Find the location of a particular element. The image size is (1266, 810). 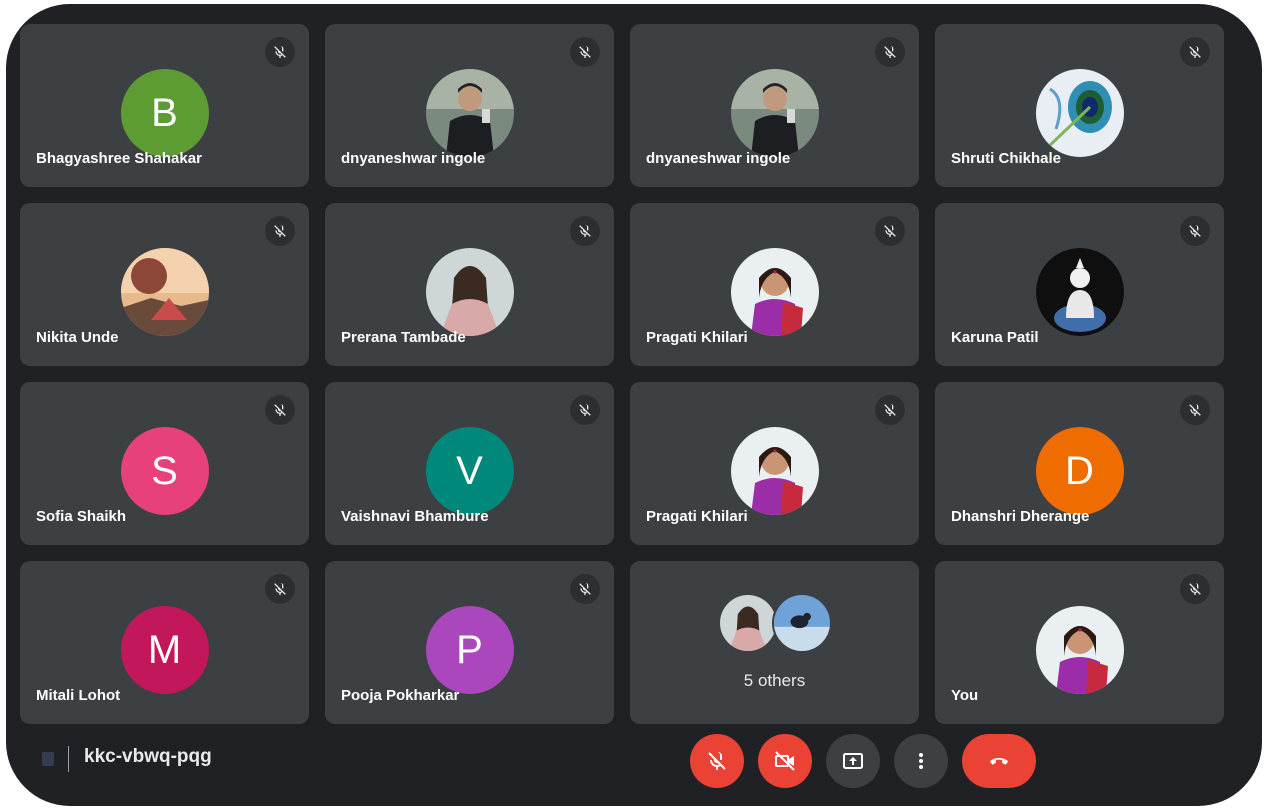

participant-tile: Prerana Tambade is located at coordinates (469, 284).